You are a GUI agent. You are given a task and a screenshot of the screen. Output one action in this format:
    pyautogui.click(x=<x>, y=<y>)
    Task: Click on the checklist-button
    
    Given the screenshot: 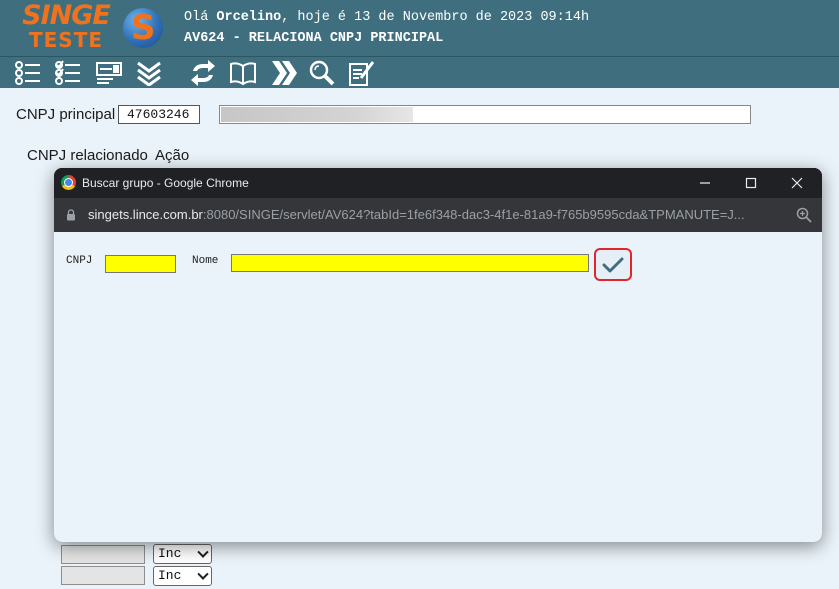 What is the action you would take?
    pyautogui.click(x=68, y=73)
    